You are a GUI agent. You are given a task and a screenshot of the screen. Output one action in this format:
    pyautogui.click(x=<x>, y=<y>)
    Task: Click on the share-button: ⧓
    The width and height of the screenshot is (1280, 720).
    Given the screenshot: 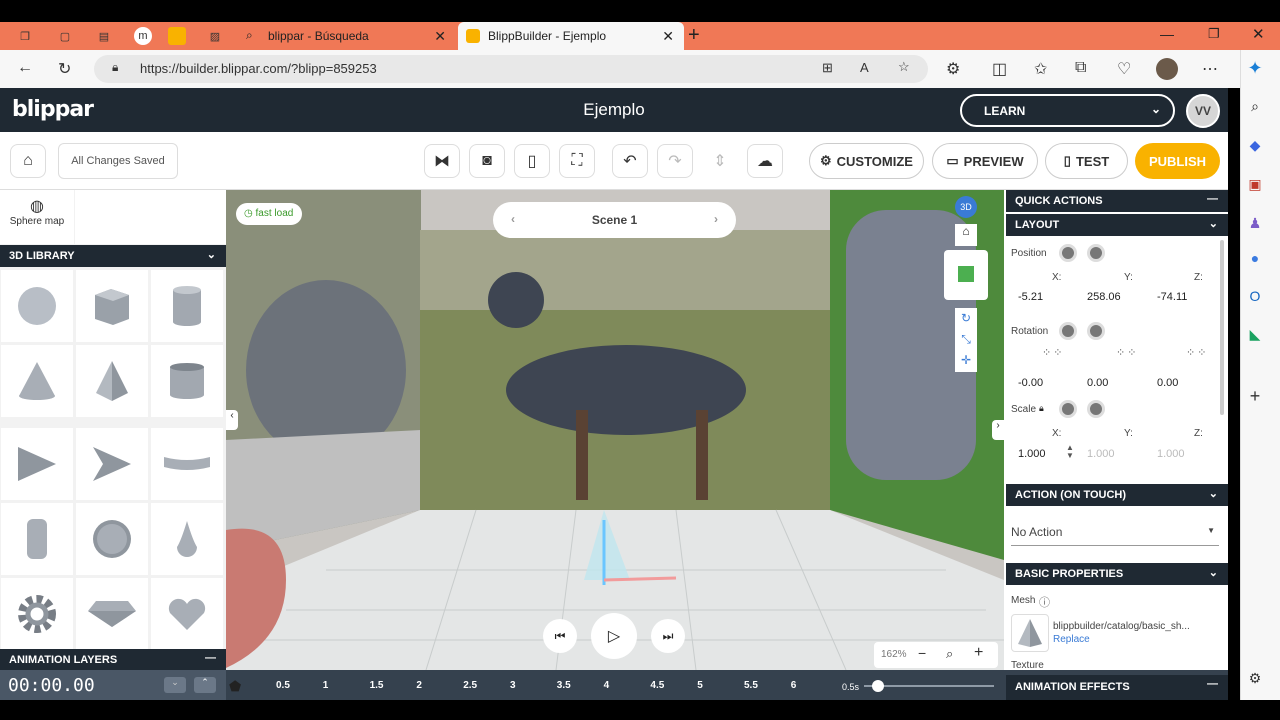 What is the action you would take?
    pyautogui.click(x=442, y=161)
    